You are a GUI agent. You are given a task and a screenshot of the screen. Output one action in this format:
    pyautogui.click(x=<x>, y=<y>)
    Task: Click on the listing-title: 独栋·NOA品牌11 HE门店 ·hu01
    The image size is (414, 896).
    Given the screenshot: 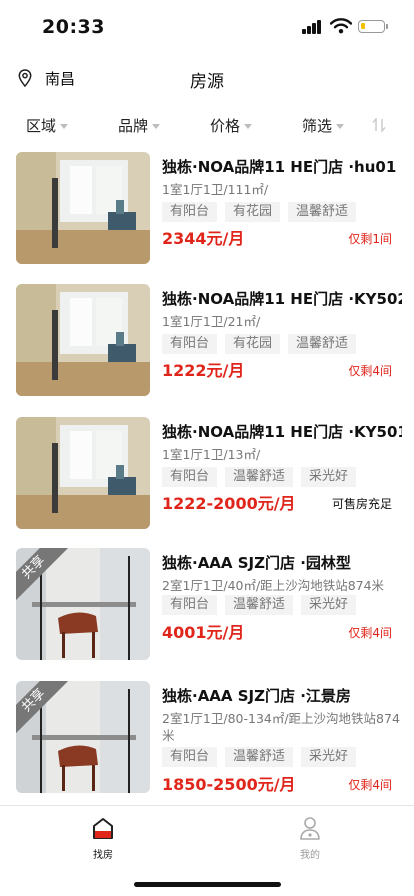 What is the action you would take?
    pyautogui.click(x=279, y=167)
    